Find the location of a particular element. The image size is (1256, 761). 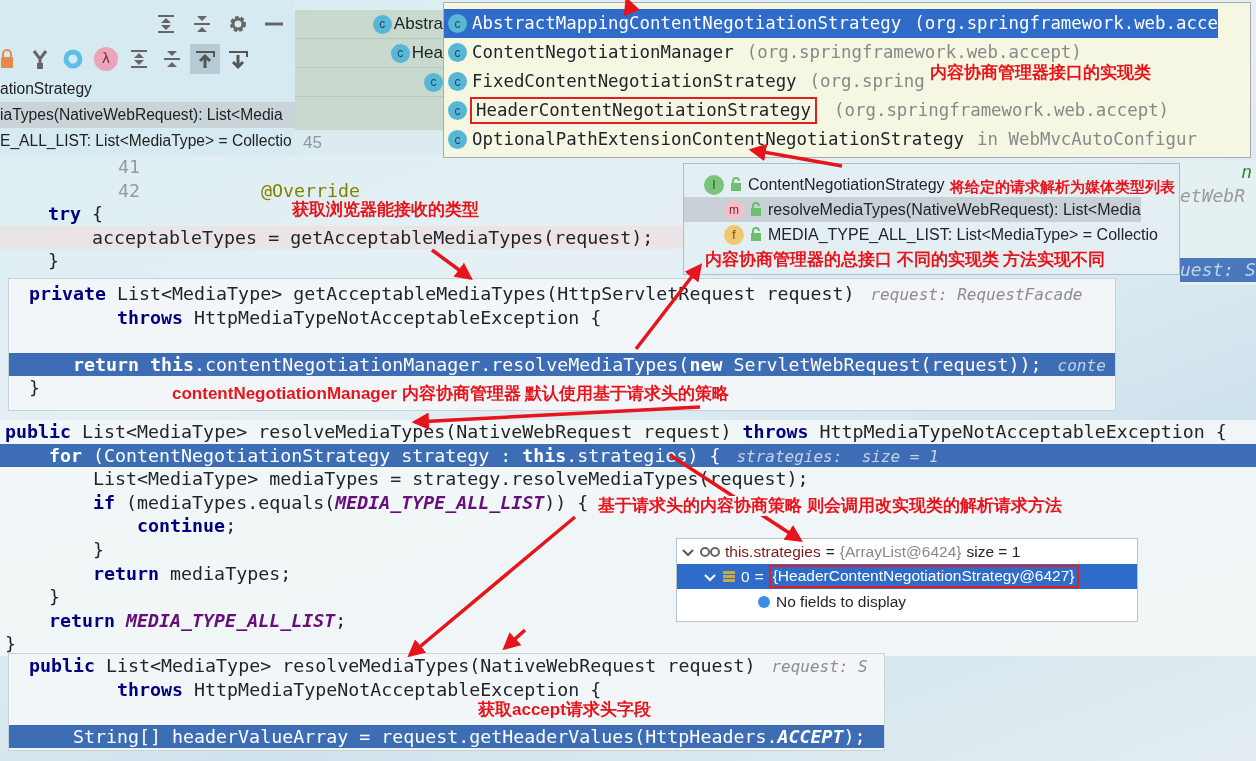

hierarchy-item: m resolveMediaTypes(NativeWebRequest): List<Media is located at coordinates (912, 209).